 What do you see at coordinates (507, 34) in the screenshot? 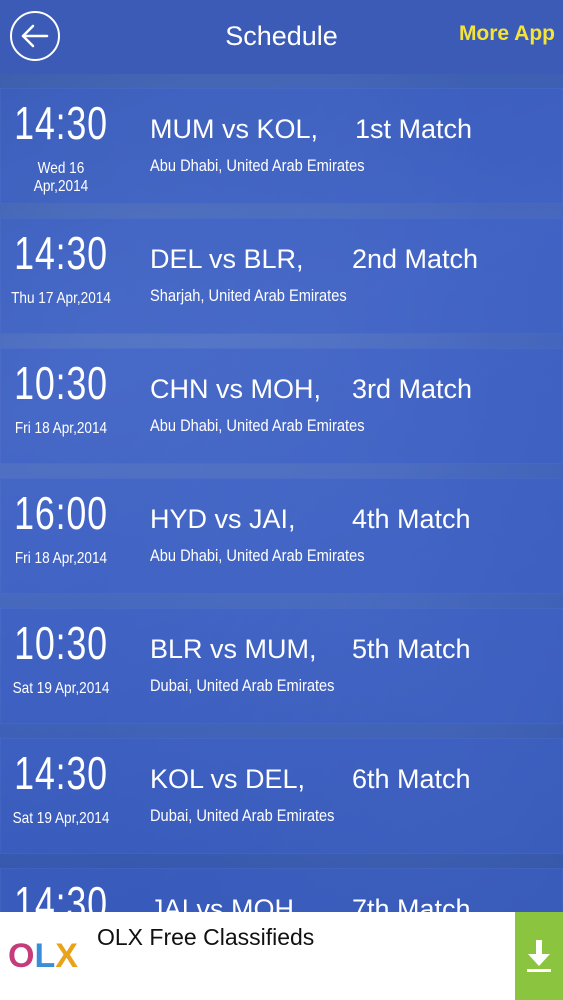
I see `more-app-link: More App` at bounding box center [507, 34].